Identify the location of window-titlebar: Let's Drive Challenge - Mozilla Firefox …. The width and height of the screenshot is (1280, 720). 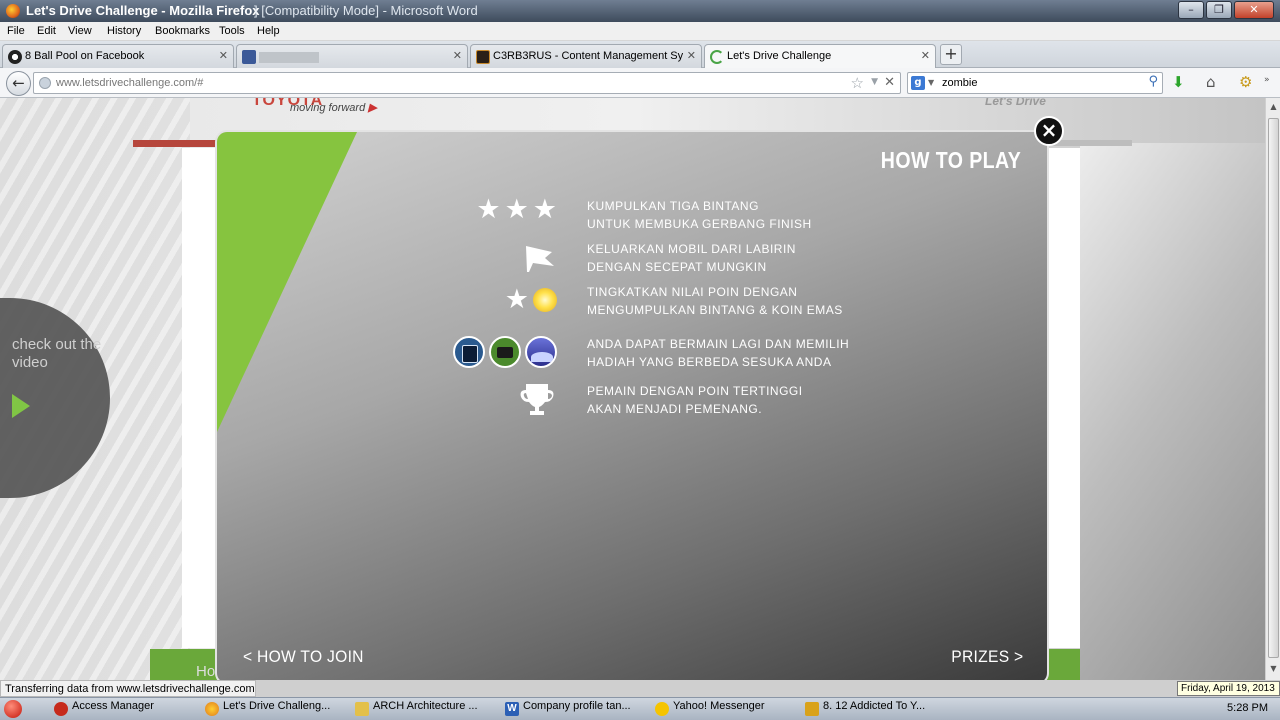
(640, 11).